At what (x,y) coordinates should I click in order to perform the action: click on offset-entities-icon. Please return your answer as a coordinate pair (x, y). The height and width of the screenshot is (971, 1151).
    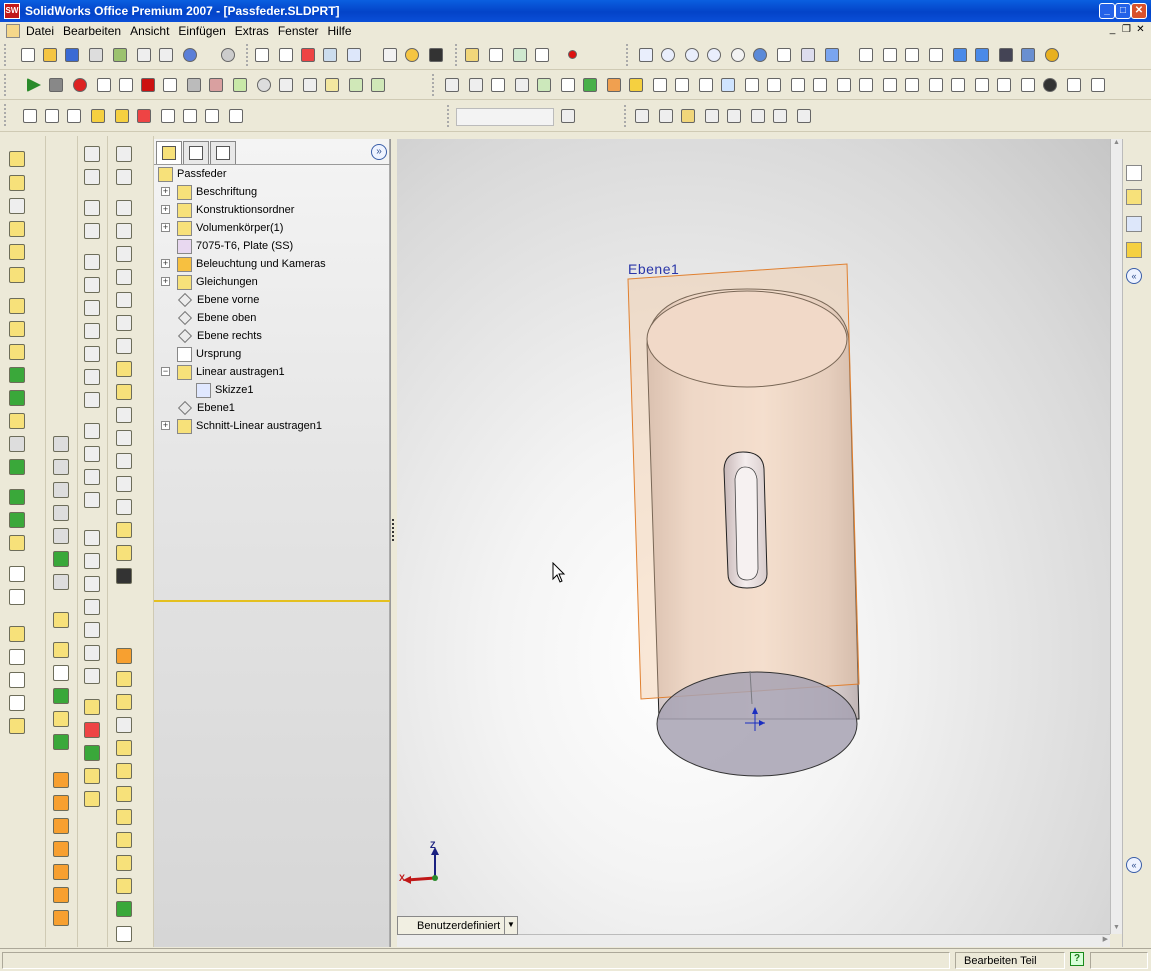
    Looking at the image, I should click on (92, 400).